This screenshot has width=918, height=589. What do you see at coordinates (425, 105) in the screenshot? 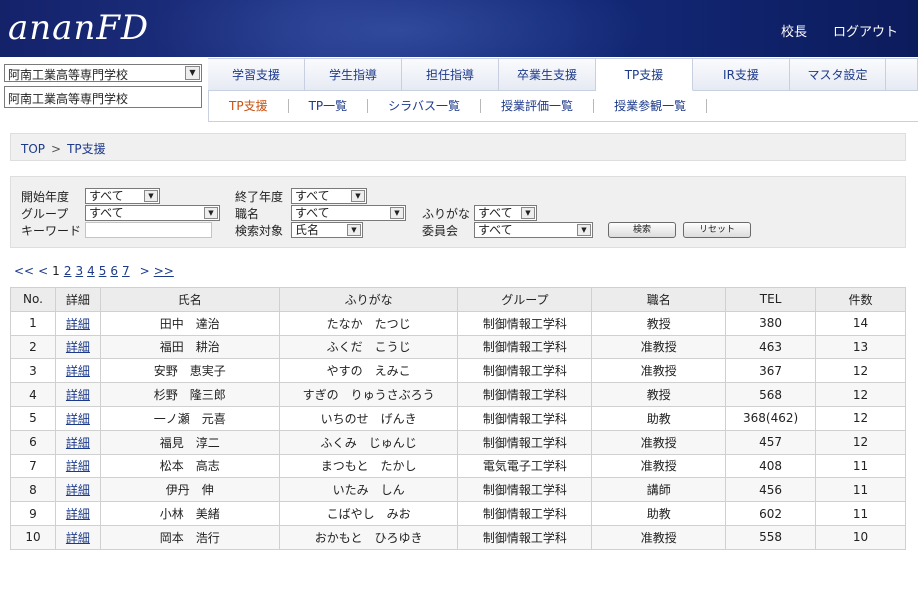
I see `subnav-syllabus-list: シラバス一覧` at bounding box center [425, 105].